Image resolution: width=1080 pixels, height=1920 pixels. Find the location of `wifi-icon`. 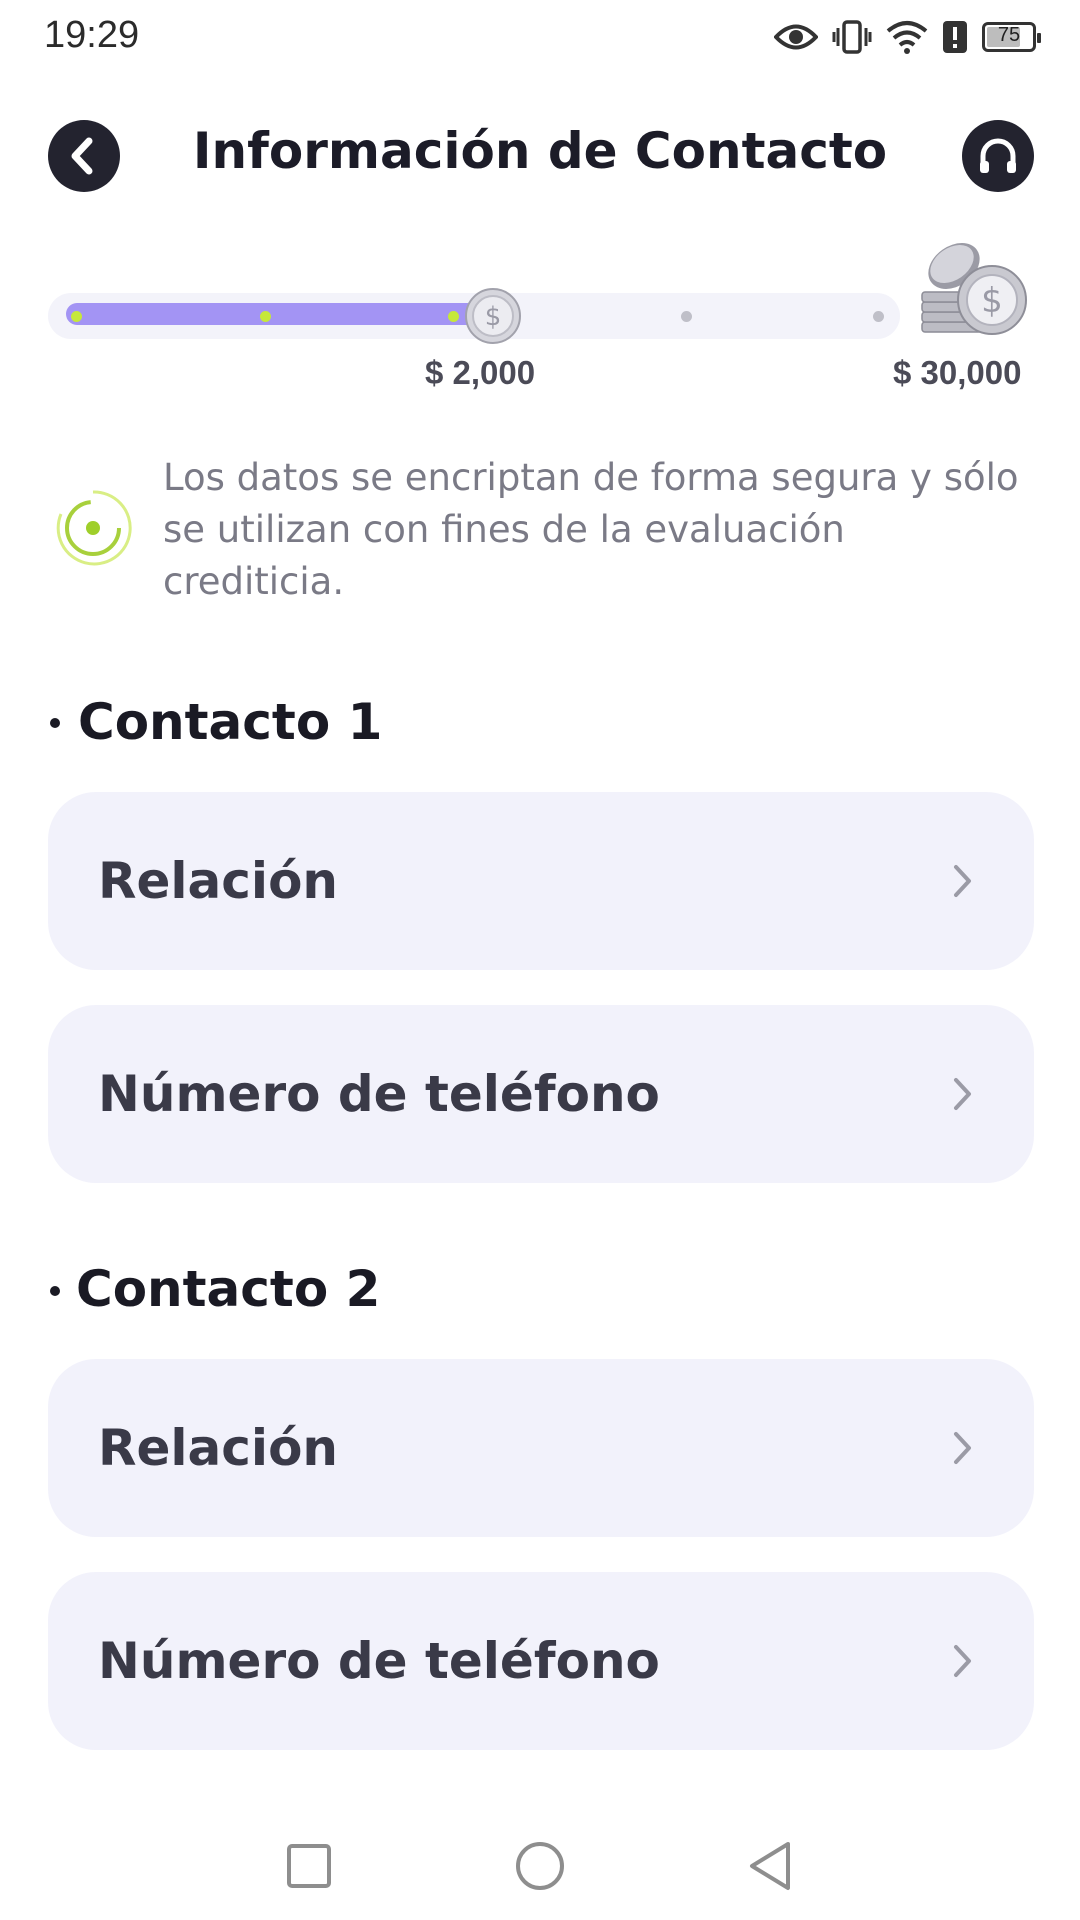

wifi-icon is located at coordinates (907, 37).